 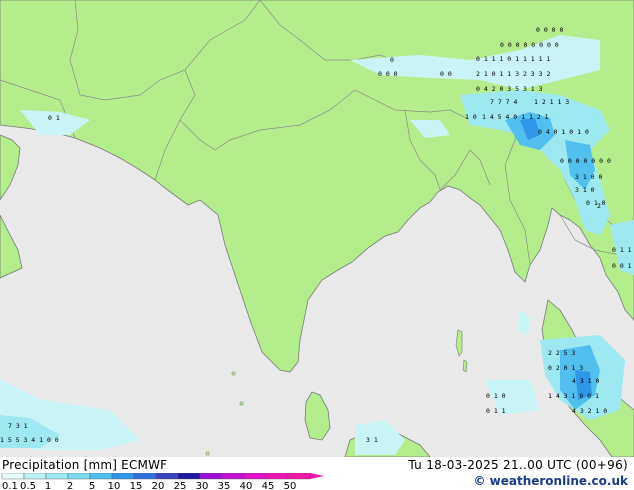 I want to click on legend-label: 25, so click(x=180, y=485).